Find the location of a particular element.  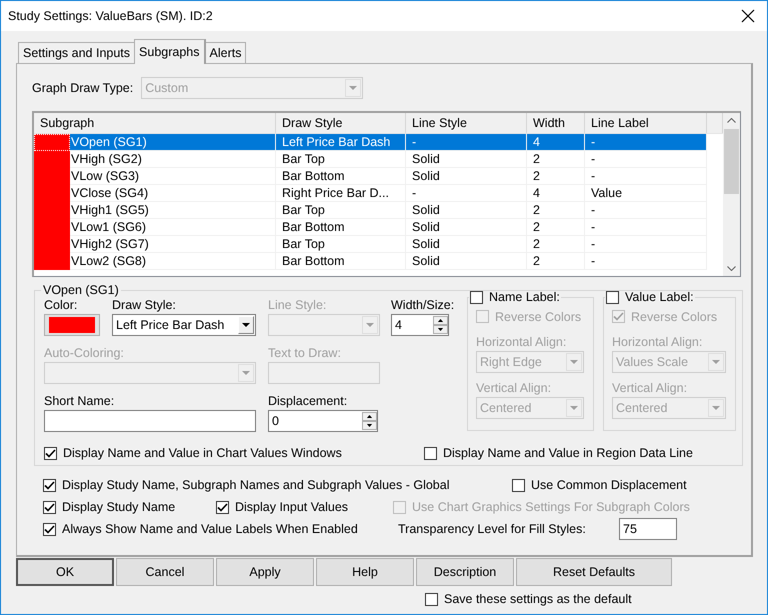

table-row: VLow2 (SG8) Bar Bottom Solid 2 - is located at coordinates (370, 261).